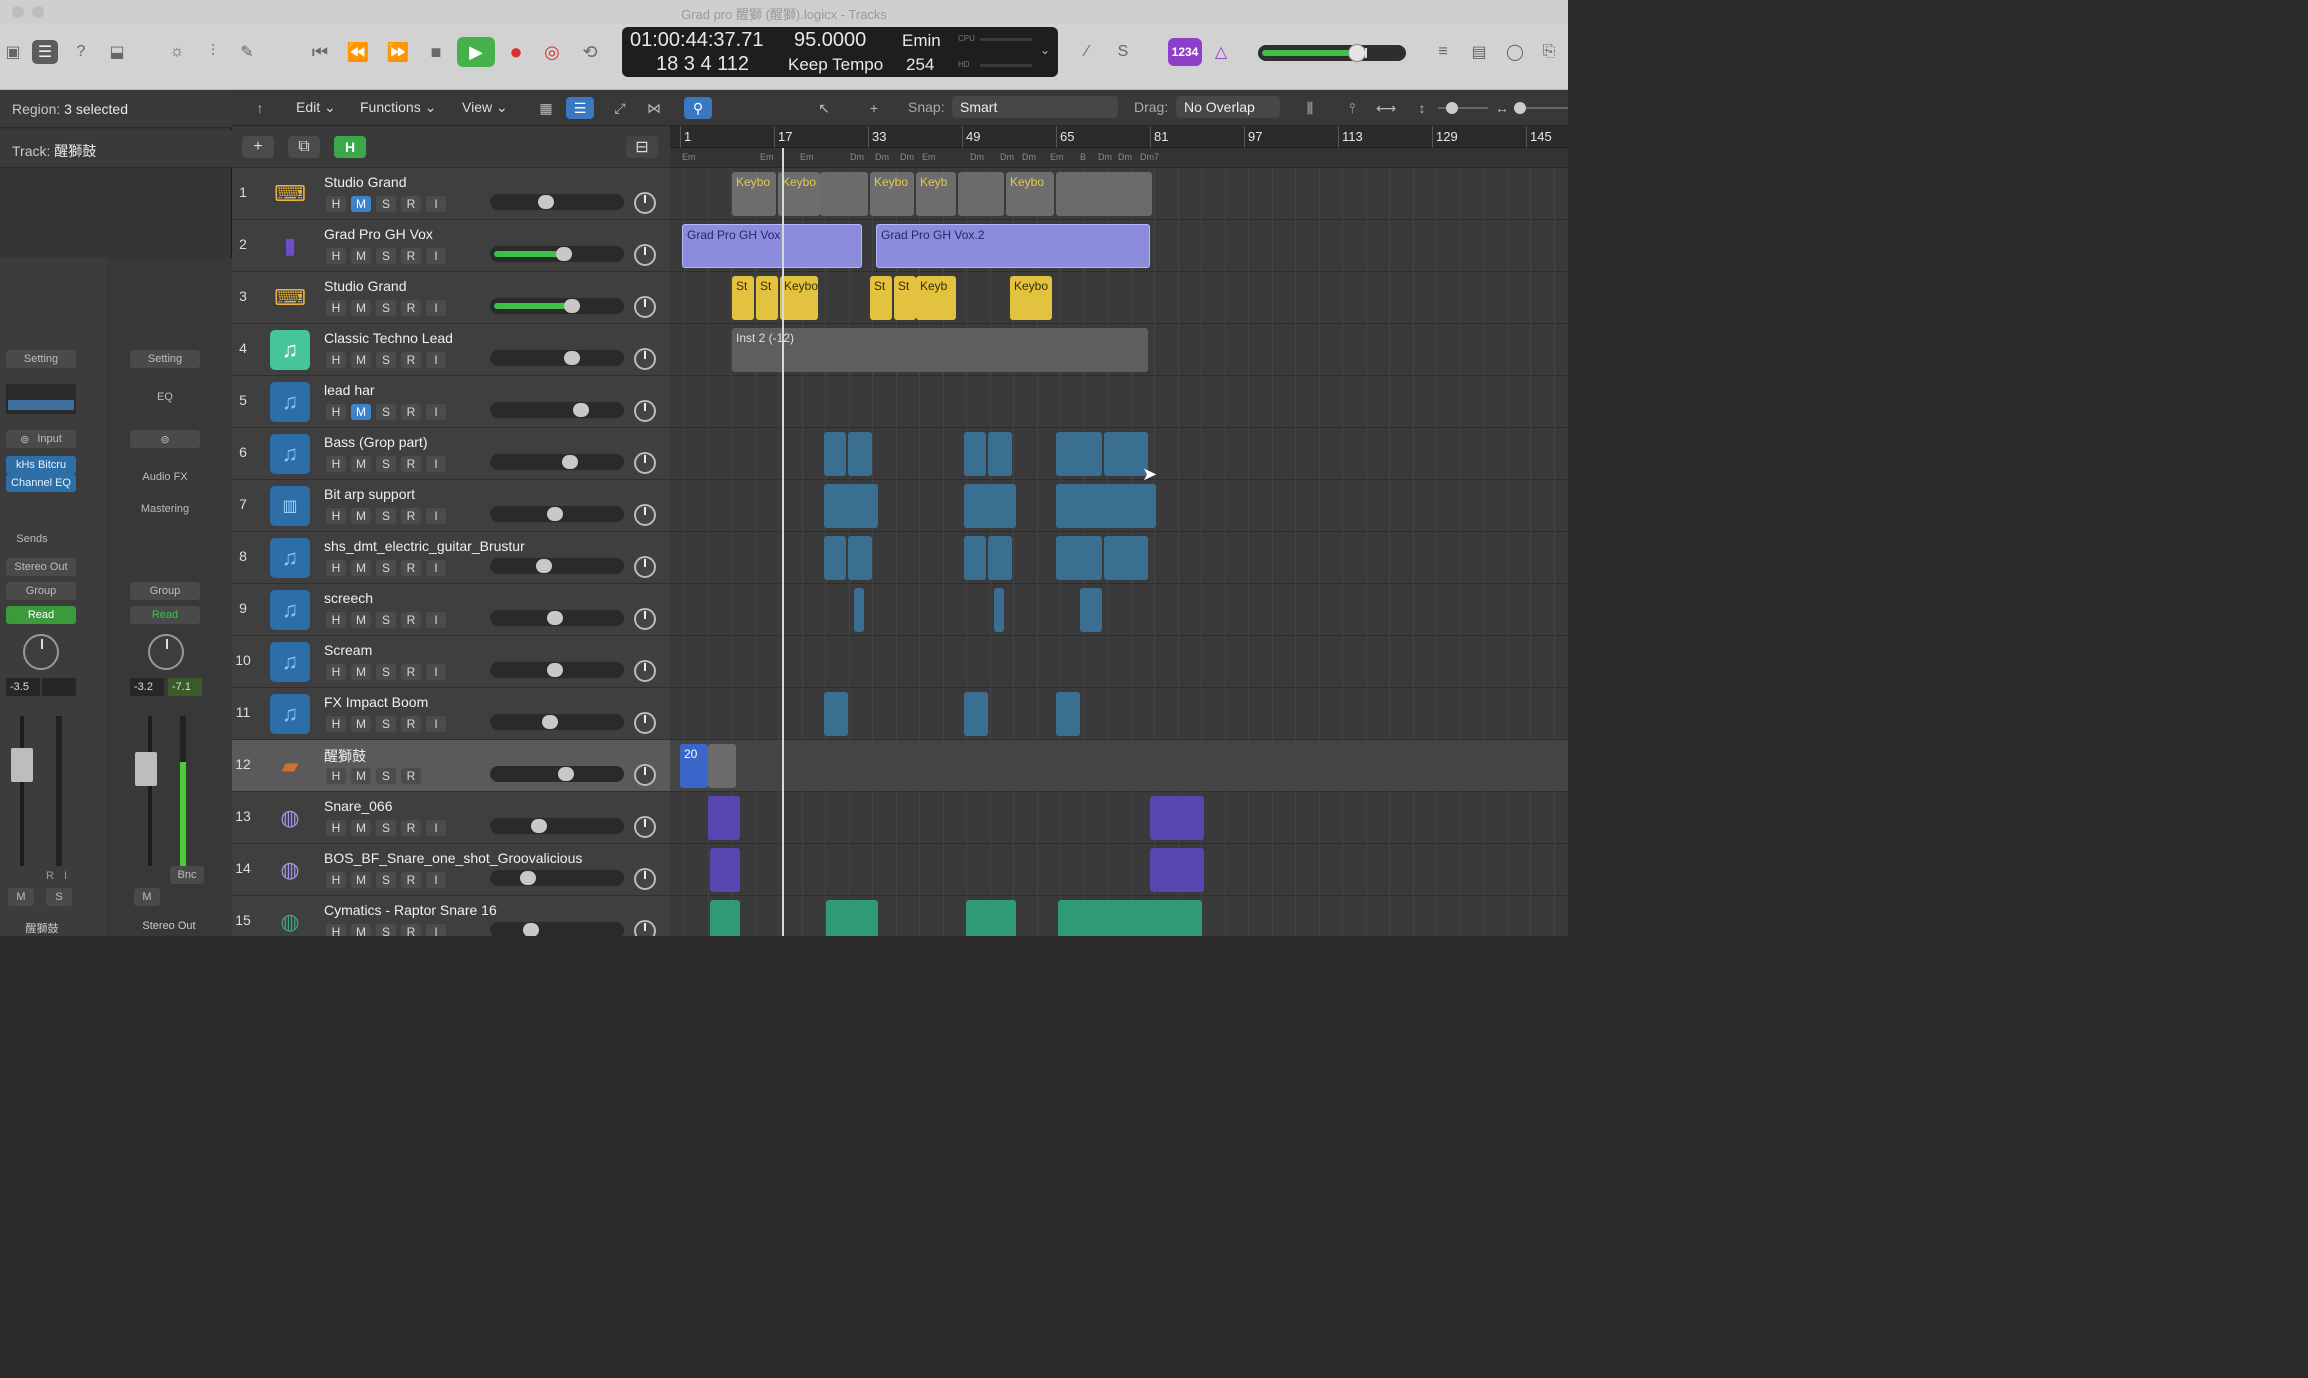 This screenshot has width=2308, height=1378. I want to click on flex-icon: ⋈, so click(654, 108).